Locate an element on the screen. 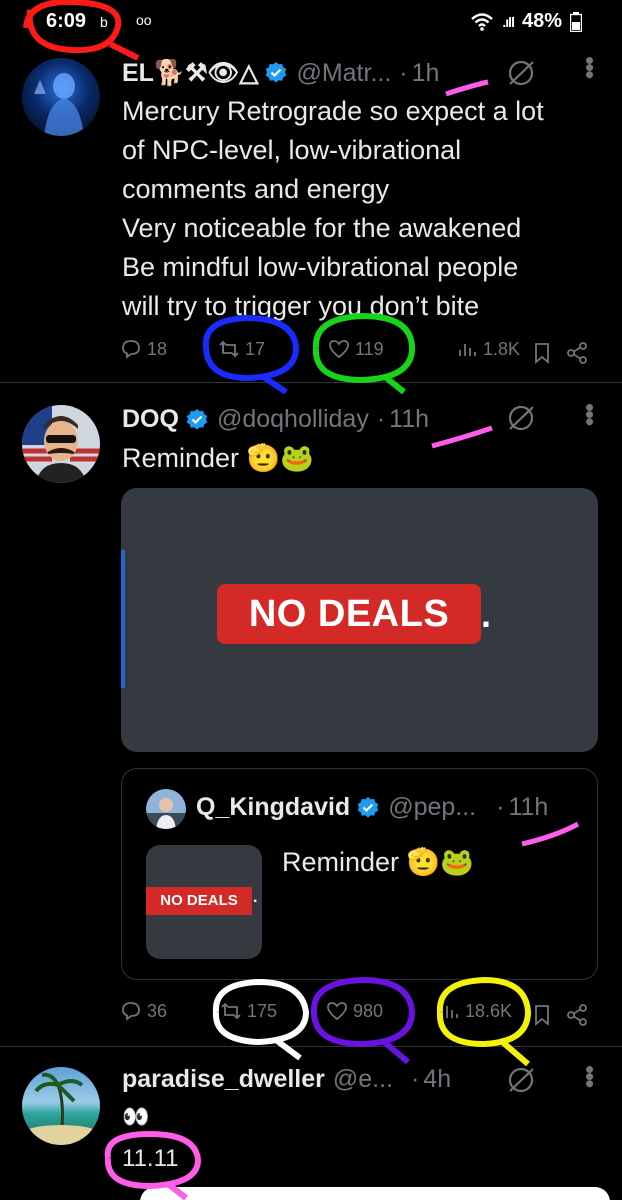 This screenshot has width=622, height=1200. quote-media-thumbnail: NO DEALS . is located at coordinates (204, 902).